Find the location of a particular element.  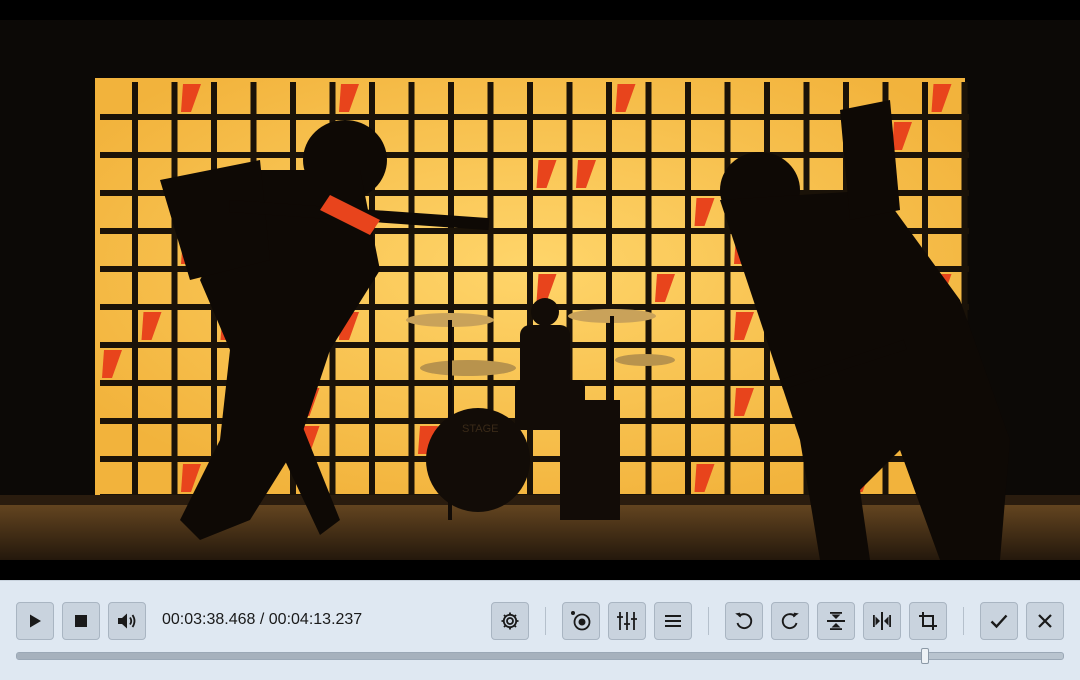

crop-icon is located at coordinates (928, 621).